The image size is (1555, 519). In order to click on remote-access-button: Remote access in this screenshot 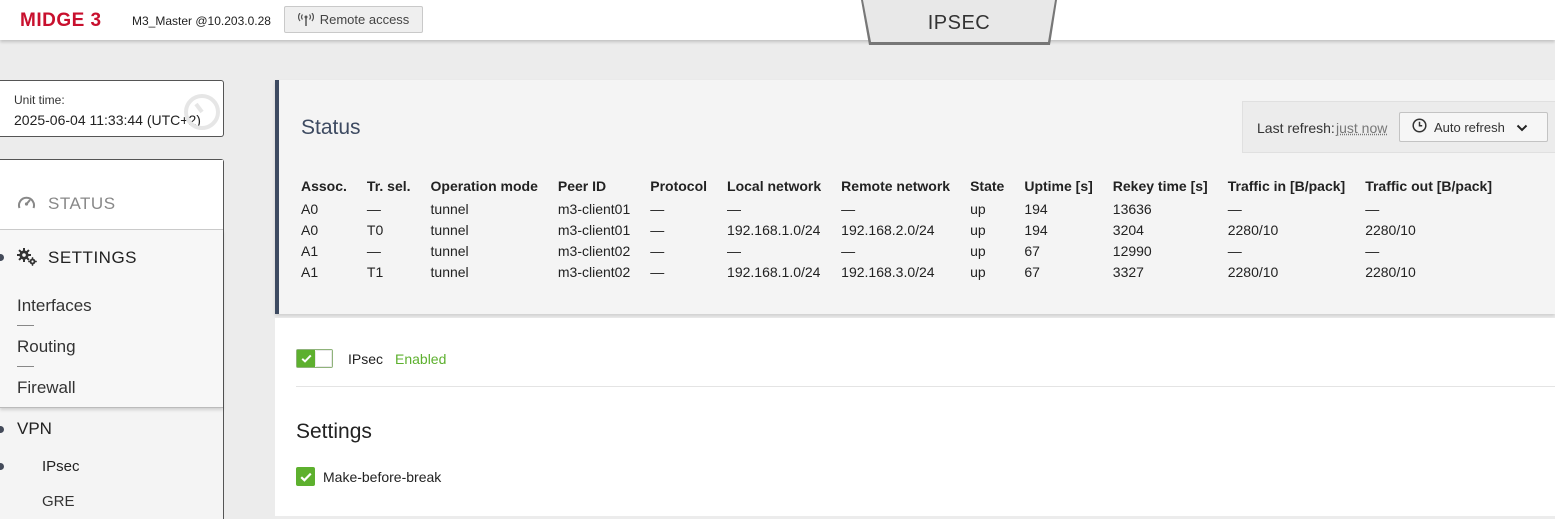, I will do `click(353, 19)`.